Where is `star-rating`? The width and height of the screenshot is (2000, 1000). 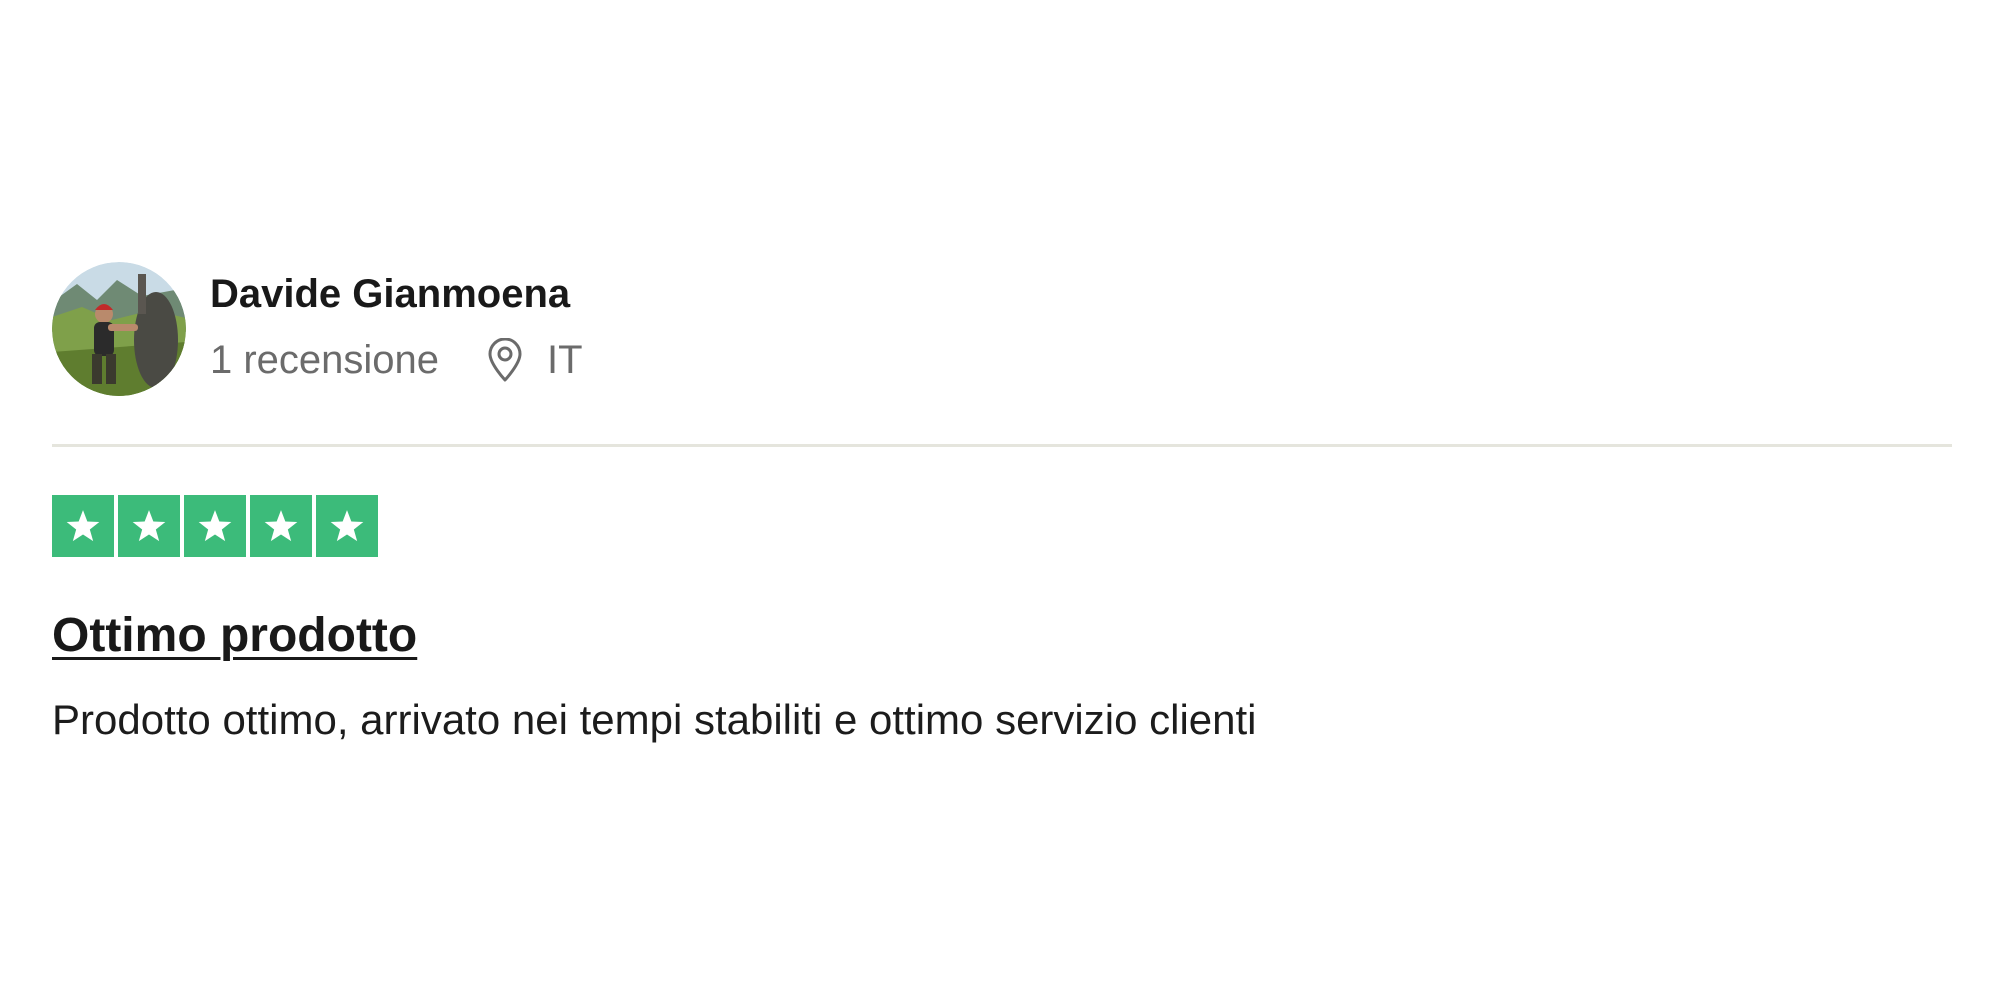
star-rating is located at coordinates (1002, 526).